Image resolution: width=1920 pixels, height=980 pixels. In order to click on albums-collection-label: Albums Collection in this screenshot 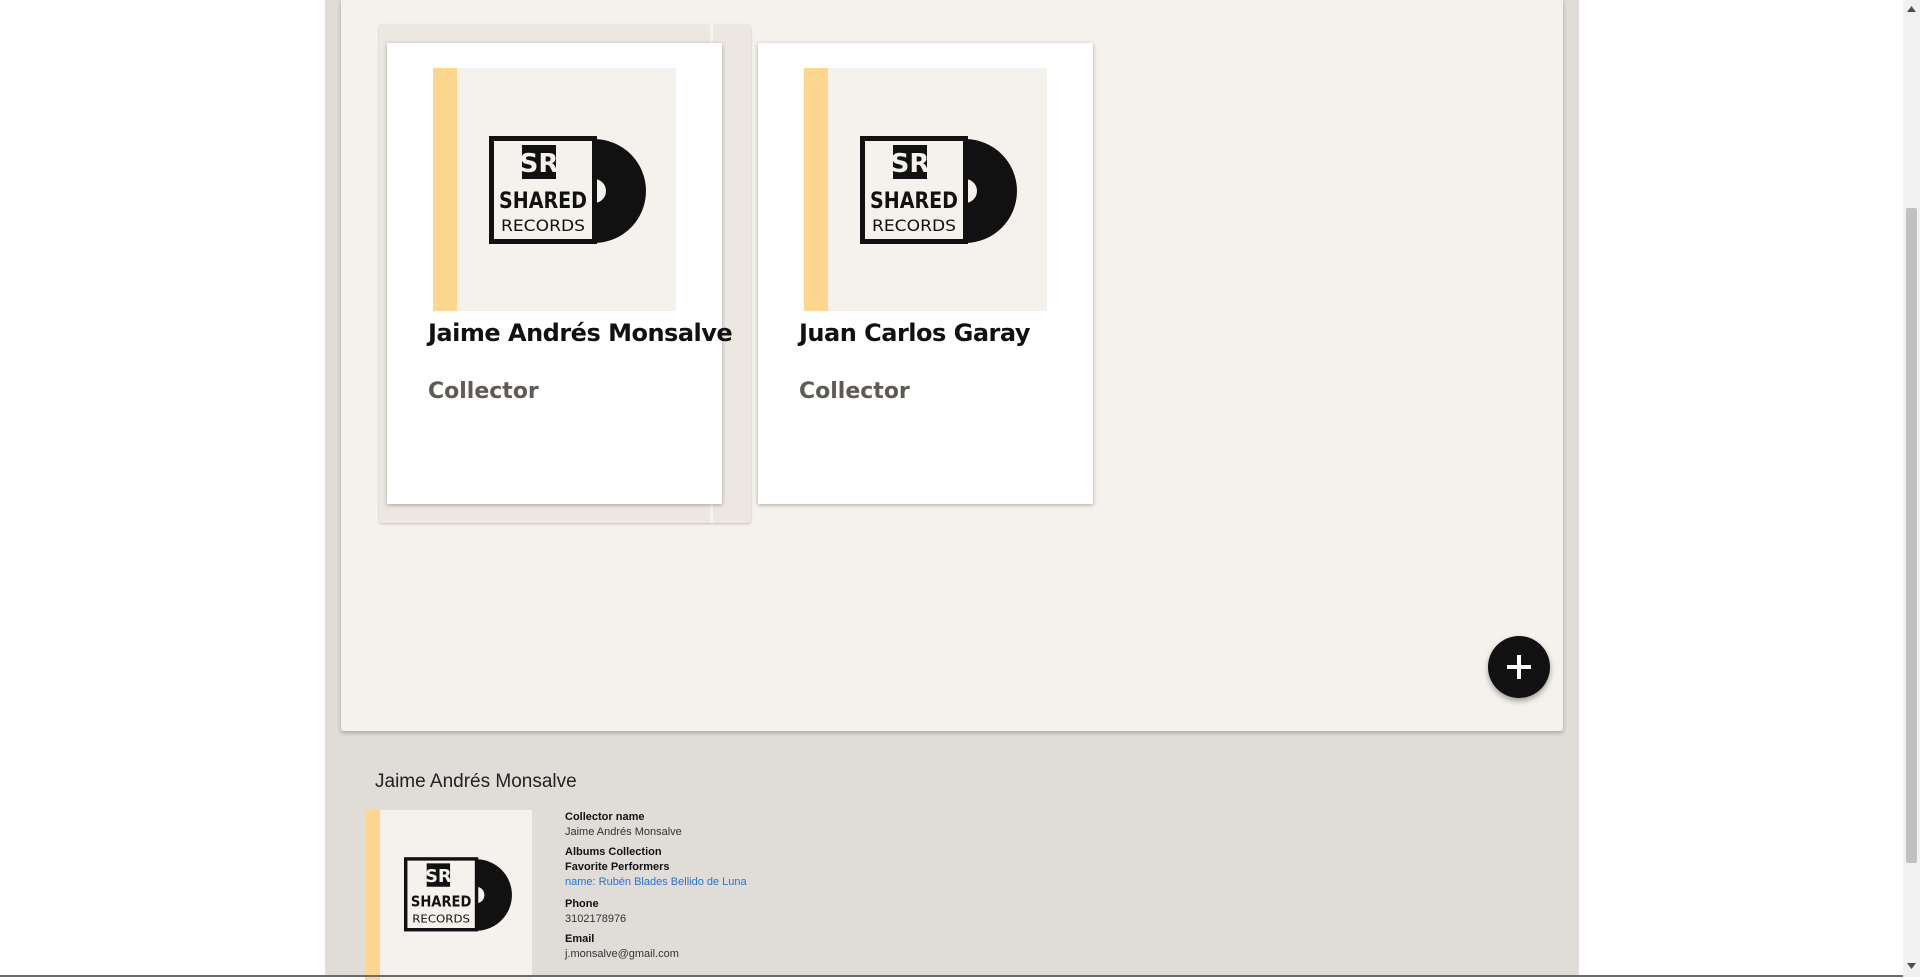, I will do `click(613, 852)`.